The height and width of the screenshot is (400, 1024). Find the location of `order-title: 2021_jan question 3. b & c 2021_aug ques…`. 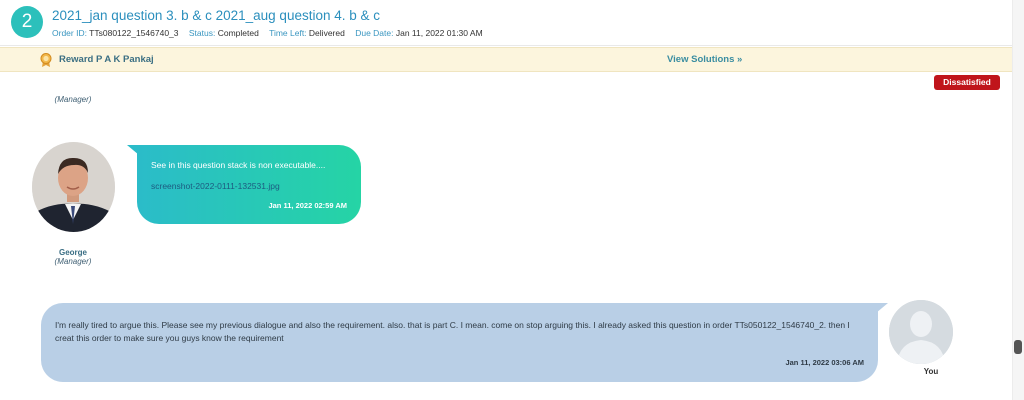

order-title: 2021_jan question 3. b & c 2021_aug ques… is located at coordinates (216, 15).